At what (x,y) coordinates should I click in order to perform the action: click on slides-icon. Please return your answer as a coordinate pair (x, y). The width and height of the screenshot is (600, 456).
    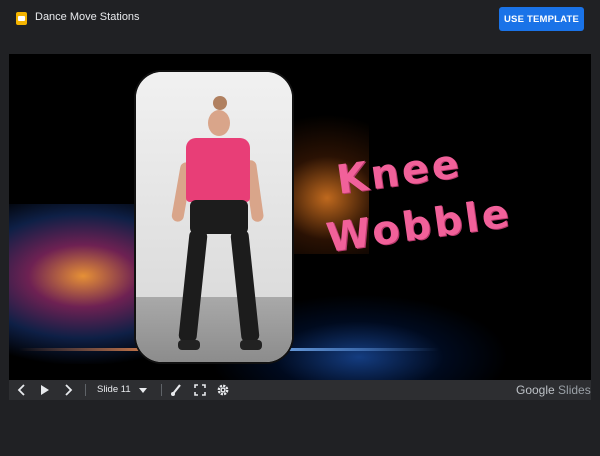
    Looking at the image, I should click on (21, 18).